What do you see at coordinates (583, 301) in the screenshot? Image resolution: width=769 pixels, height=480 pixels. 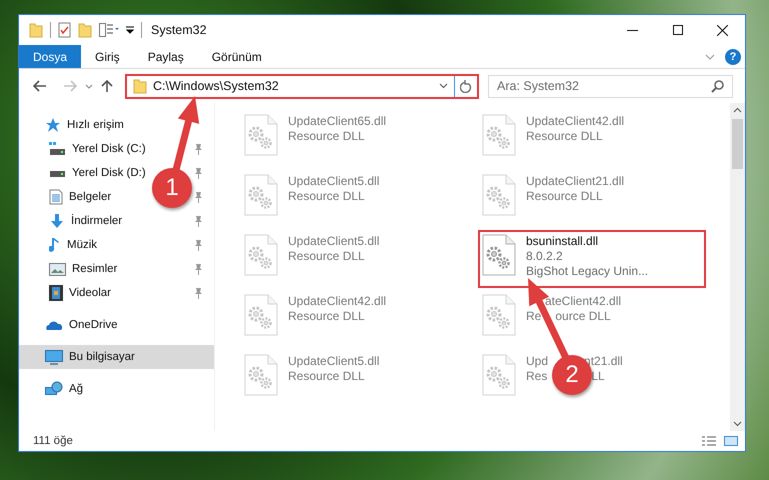 I see `file-name: ateClient42.dll` at bounding box center [583, 301].